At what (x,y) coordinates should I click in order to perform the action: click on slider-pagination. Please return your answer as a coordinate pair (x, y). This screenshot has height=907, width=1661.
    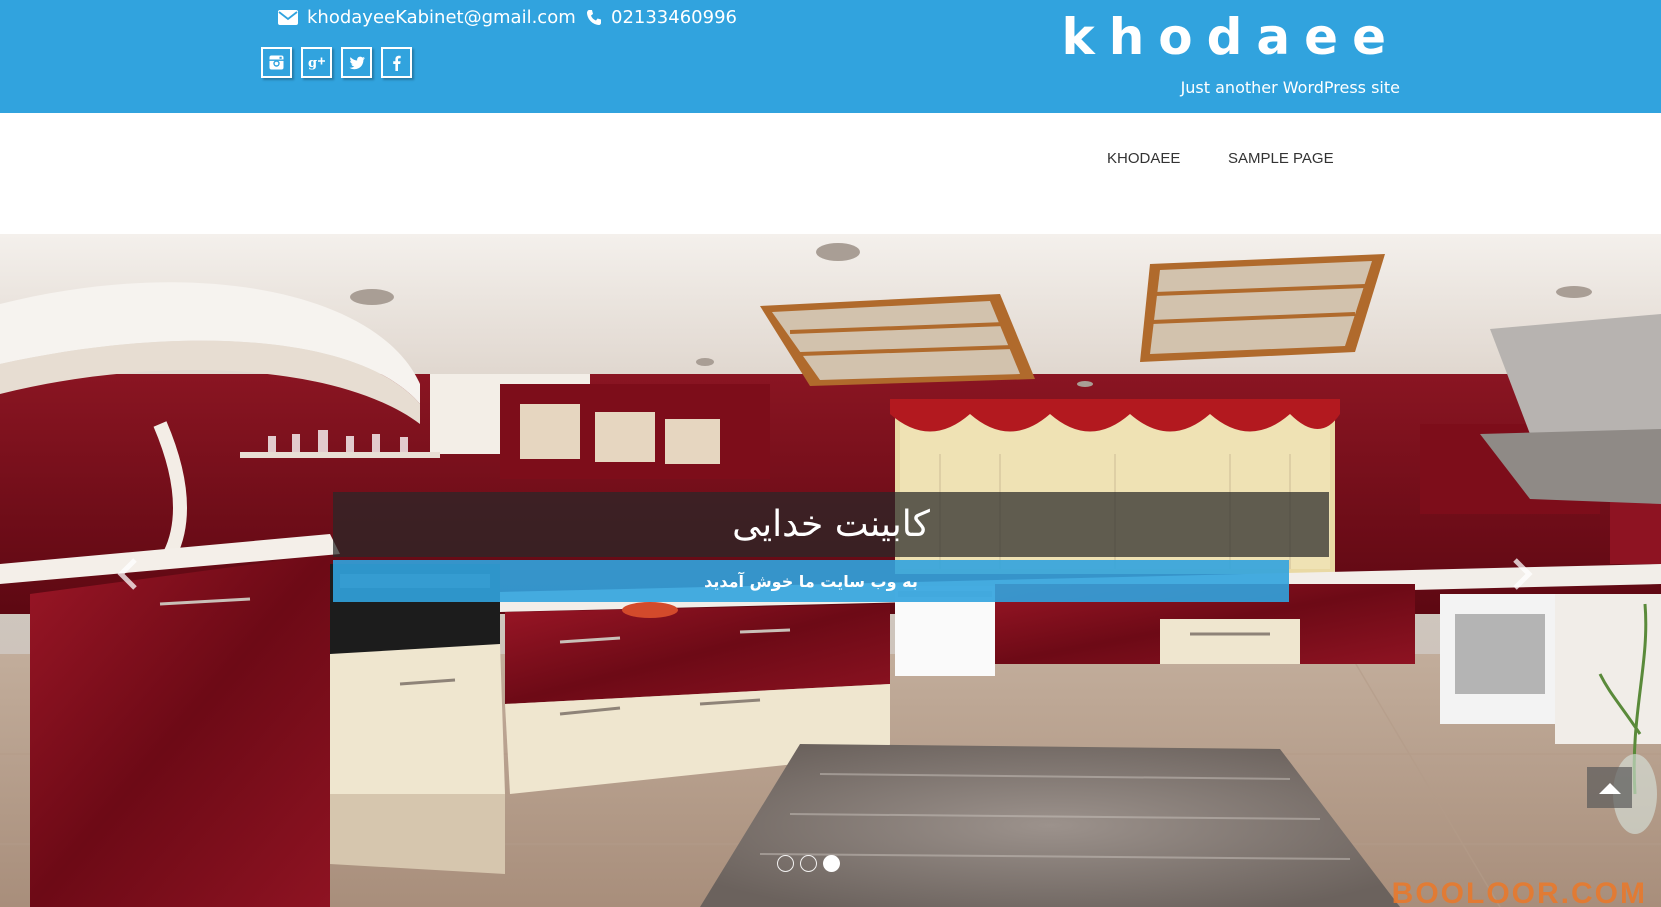
    Looking at the image, I should click on (808, 863).